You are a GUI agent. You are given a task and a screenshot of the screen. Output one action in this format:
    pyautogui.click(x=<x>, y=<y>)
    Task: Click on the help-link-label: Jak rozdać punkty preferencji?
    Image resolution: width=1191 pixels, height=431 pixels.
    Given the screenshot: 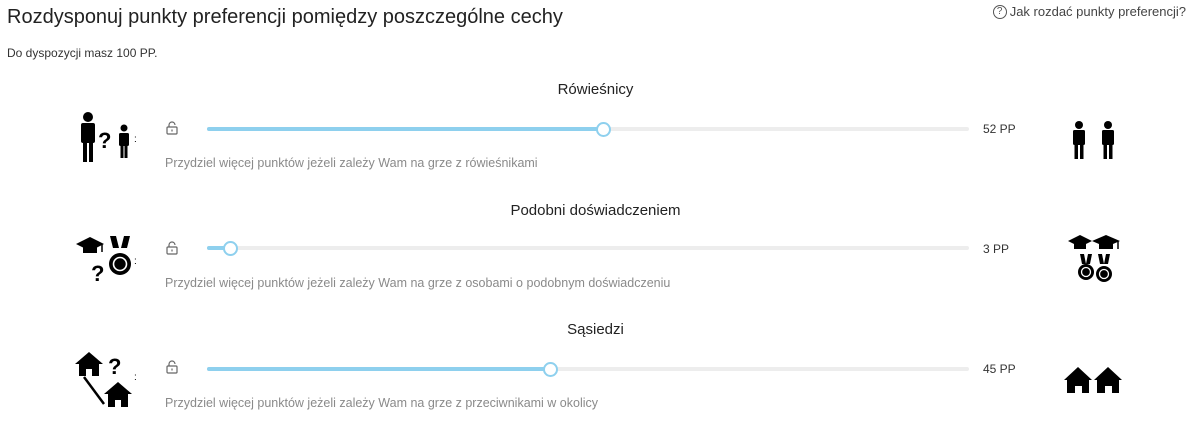 What is the action you would take?
    pyautogui.click(x=1097, y=11)
    